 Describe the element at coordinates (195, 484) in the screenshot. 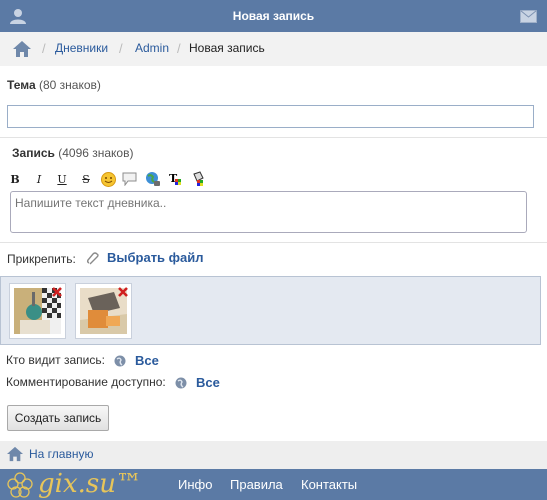

I see `footer-link-info: Инфо` at that location.